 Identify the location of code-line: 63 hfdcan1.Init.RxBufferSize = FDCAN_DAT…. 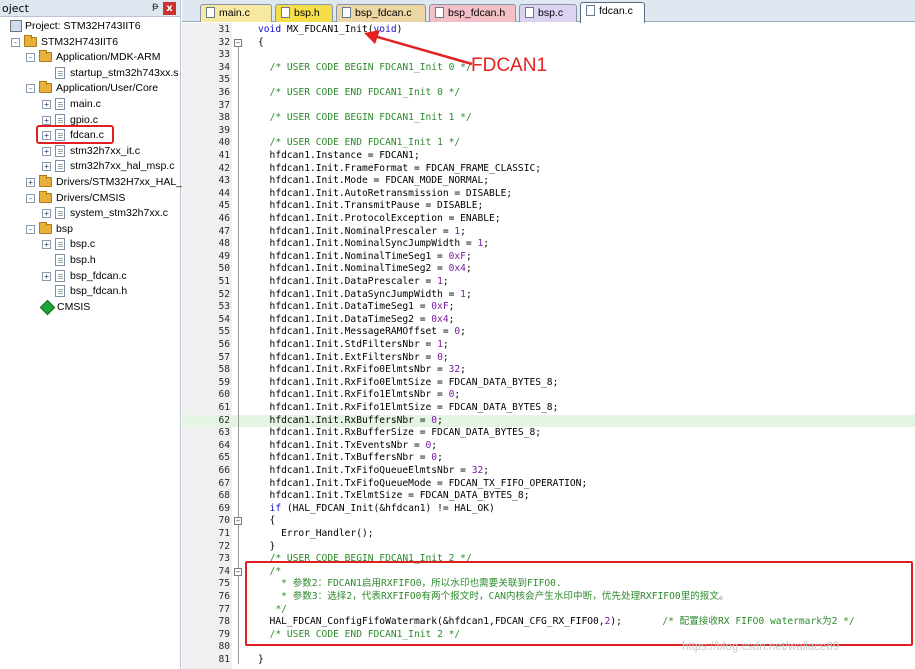
(548, 433).